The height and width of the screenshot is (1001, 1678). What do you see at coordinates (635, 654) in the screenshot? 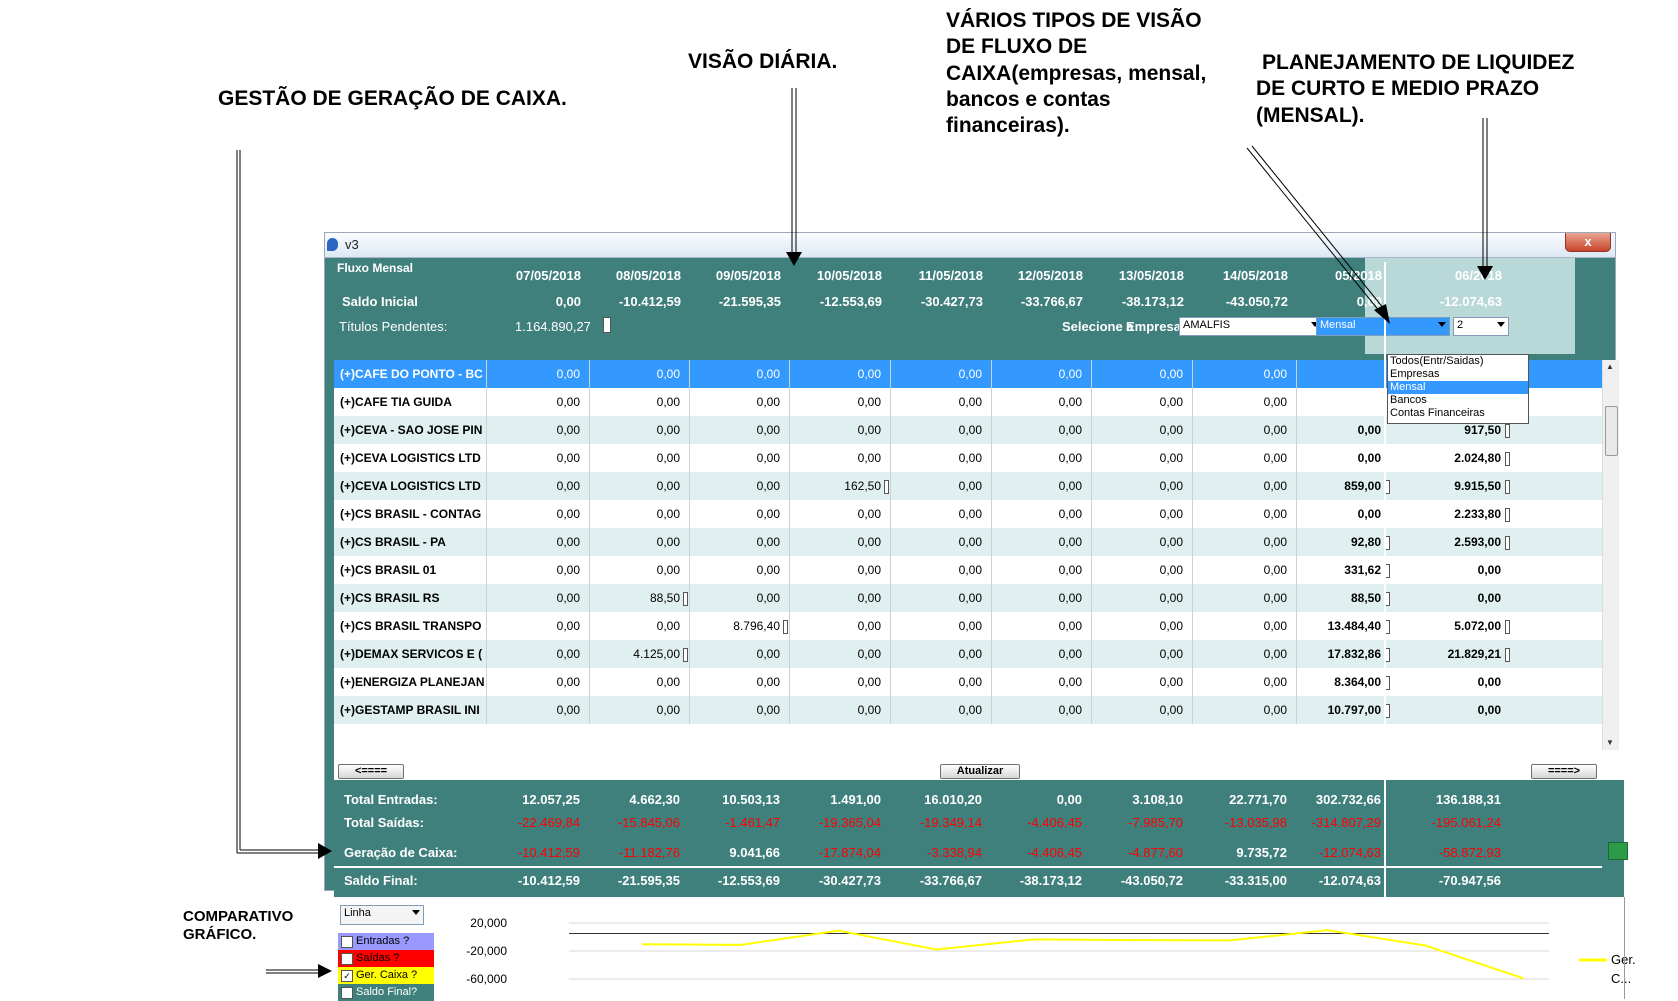
I see `day-cell: 4.125,00` at bounding box center [635, 654].